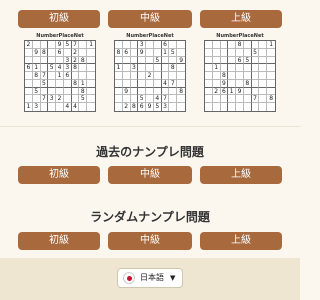 The height and width of the screenshot is (300, 320). I want to click on language-selector: 日本語 ▼, so click(150, 278).